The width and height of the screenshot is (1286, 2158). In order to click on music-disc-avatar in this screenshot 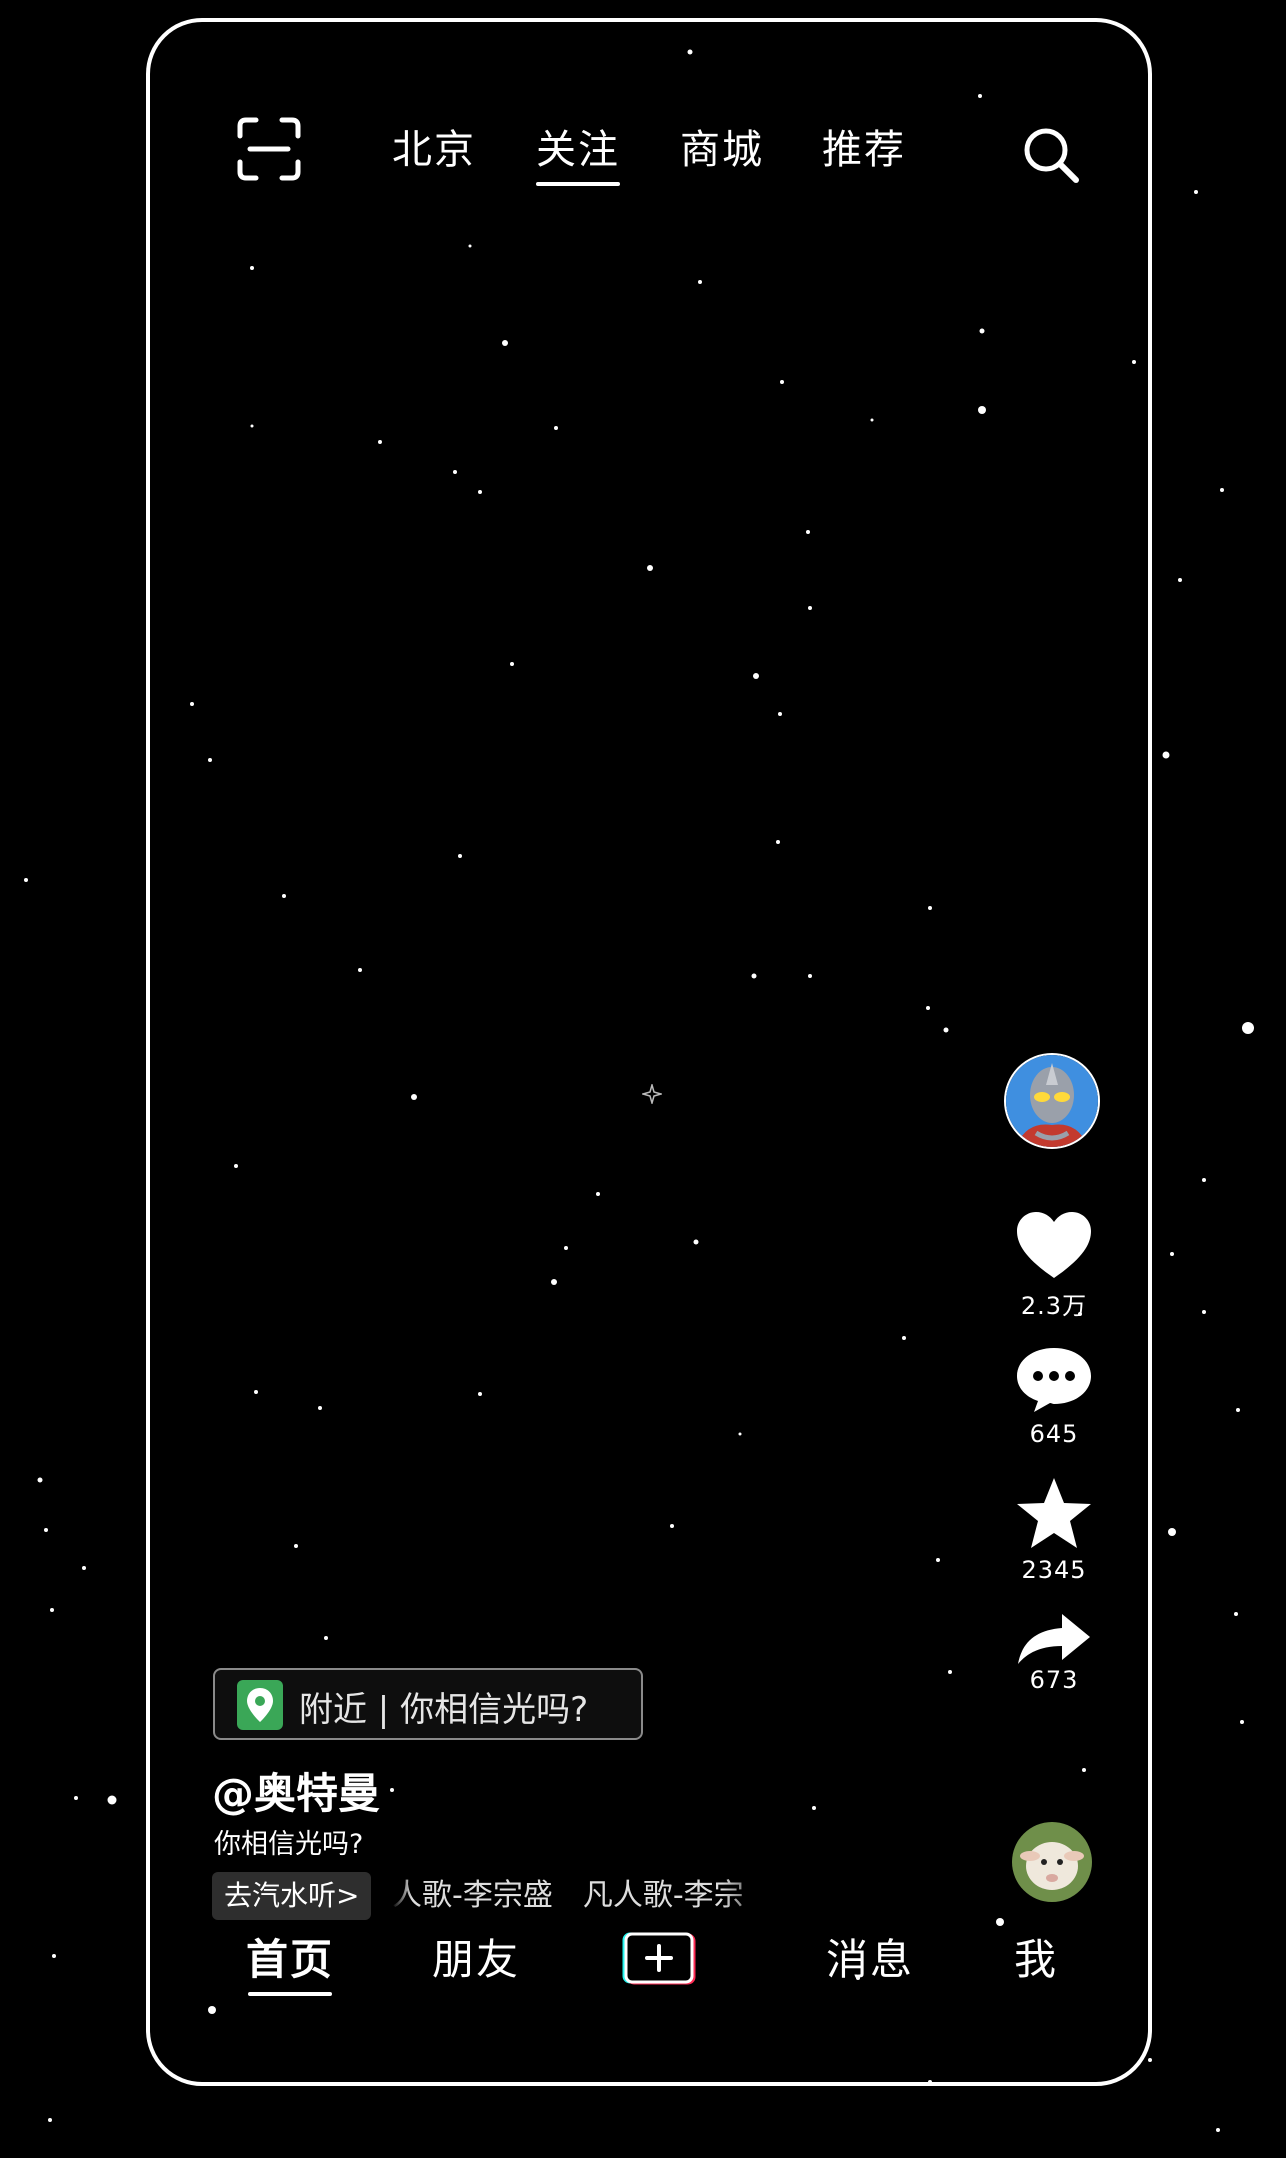, I will do `click(1052, 1862)`.